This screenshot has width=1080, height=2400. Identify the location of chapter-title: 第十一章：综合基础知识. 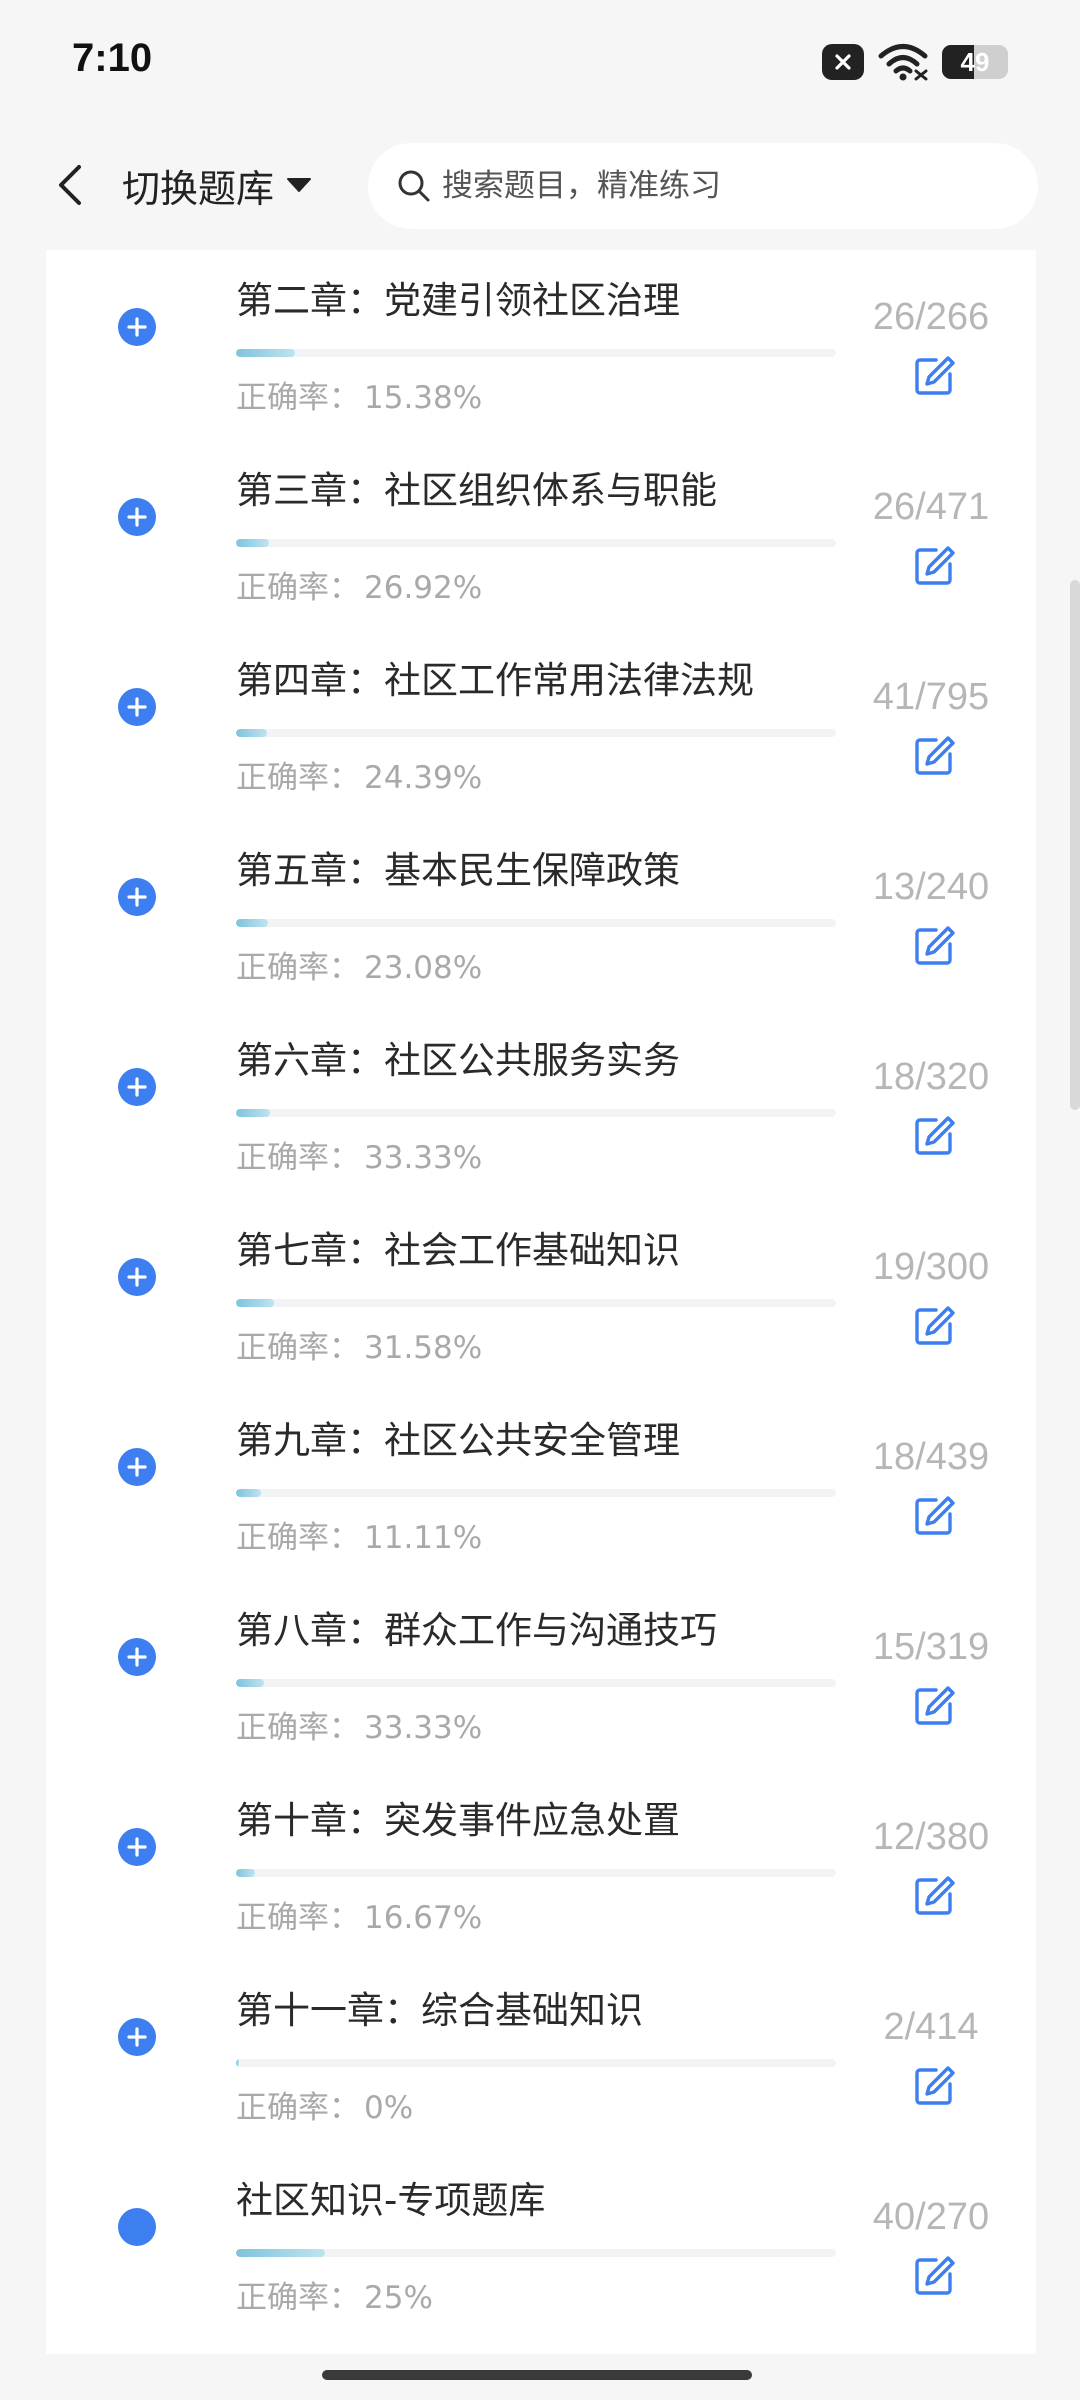
(439, 2007).